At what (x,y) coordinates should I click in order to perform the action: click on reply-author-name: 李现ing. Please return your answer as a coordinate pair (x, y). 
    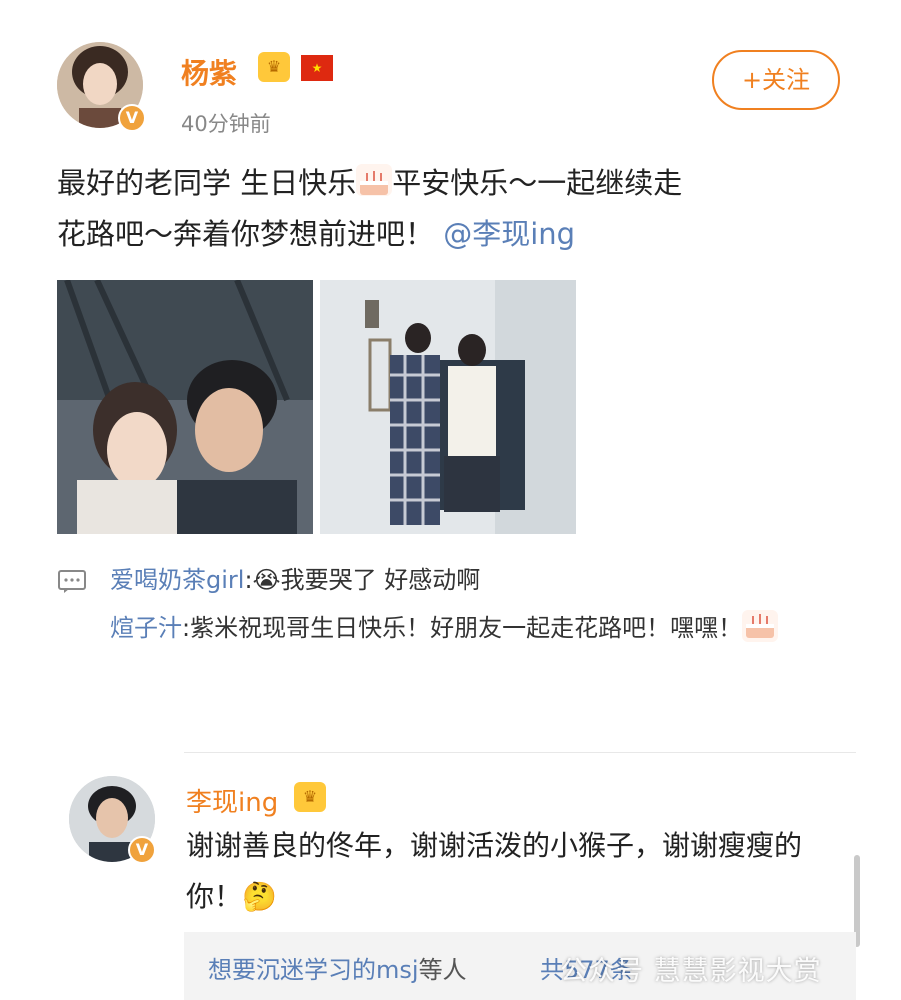
    Looking at the image, I should click on (232, 800).